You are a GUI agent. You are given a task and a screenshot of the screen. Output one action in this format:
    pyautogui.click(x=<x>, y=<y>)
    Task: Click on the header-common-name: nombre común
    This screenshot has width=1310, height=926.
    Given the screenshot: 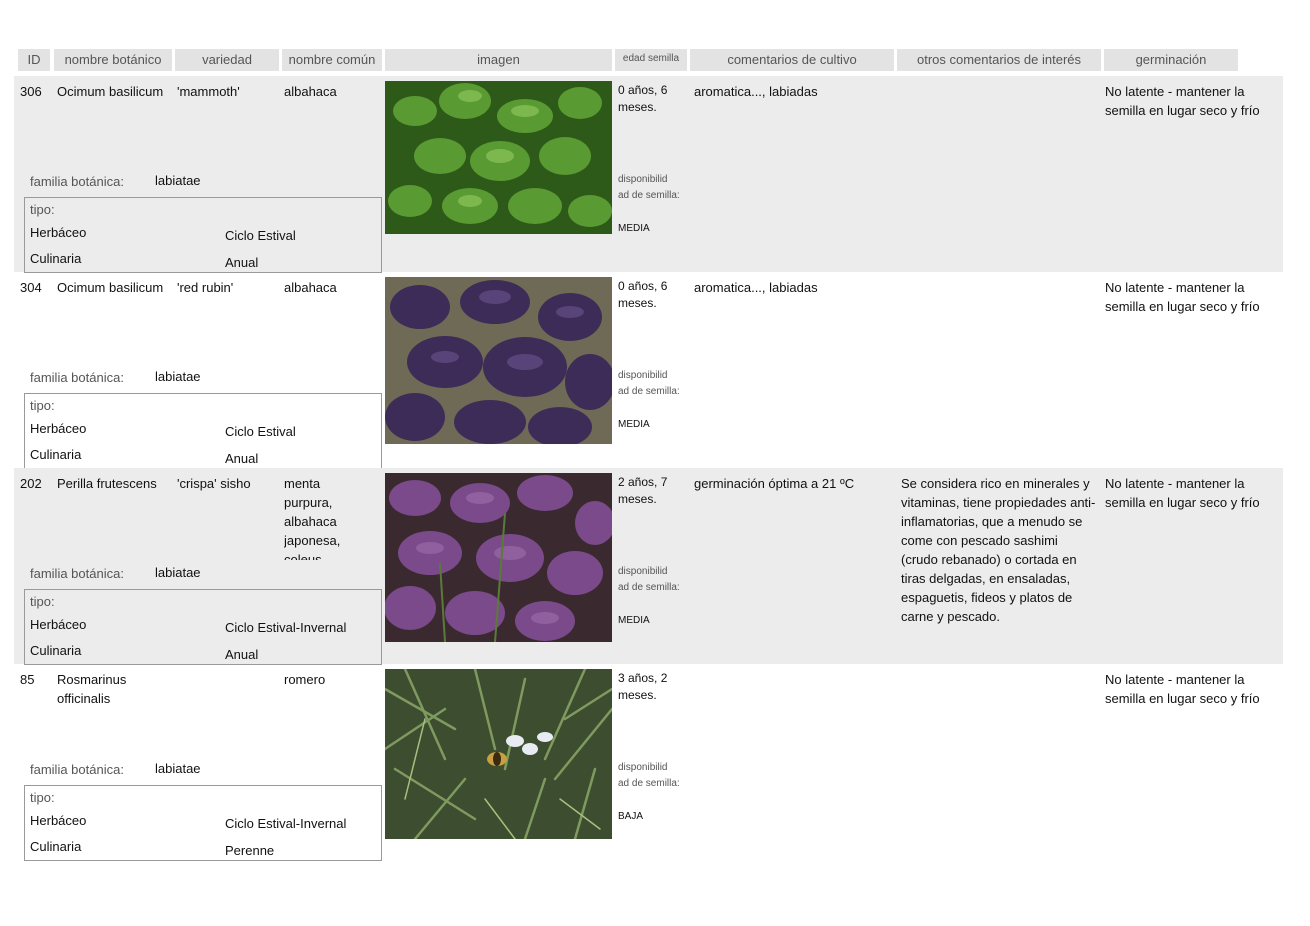 What is the action you would take?
    pyautogui.click(x=332, y=60)
    